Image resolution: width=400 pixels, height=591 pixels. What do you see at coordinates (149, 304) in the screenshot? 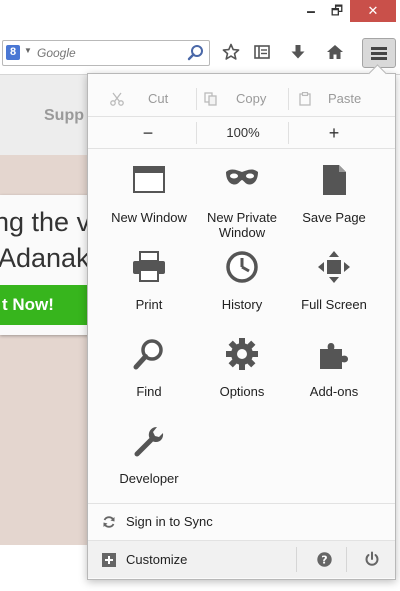
I see `menu-item-label: Print` at bounding box center [149, 304].